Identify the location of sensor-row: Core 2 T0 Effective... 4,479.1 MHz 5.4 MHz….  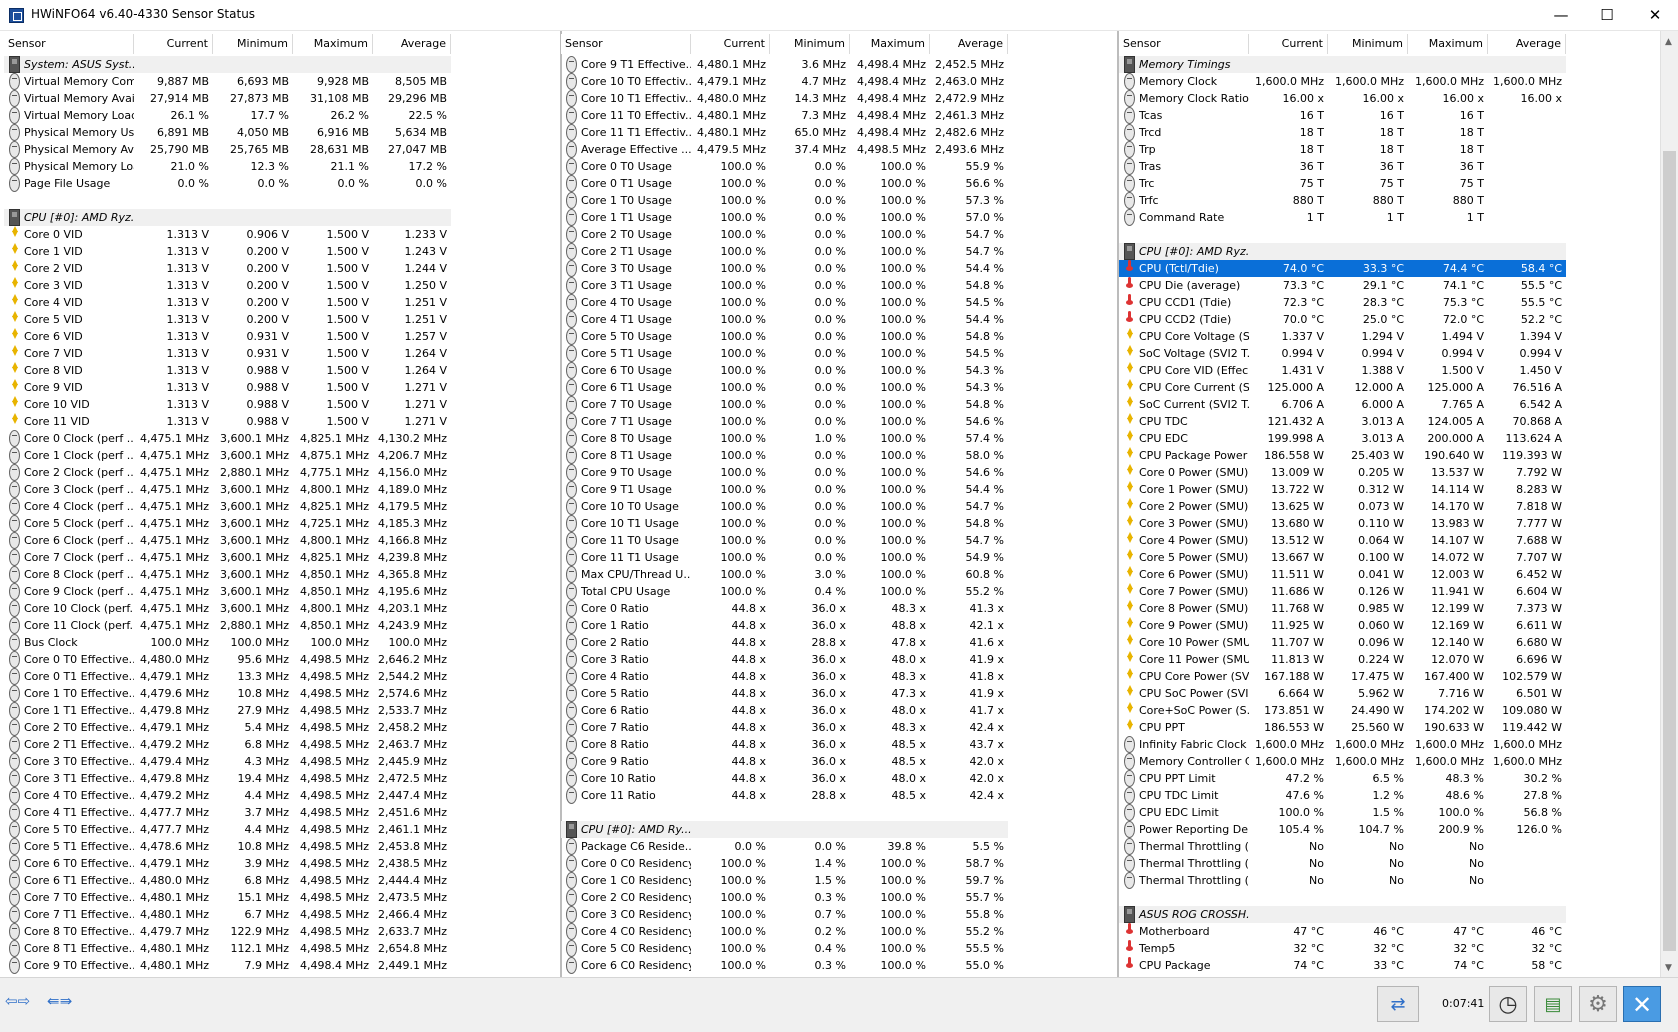
(227, 727).